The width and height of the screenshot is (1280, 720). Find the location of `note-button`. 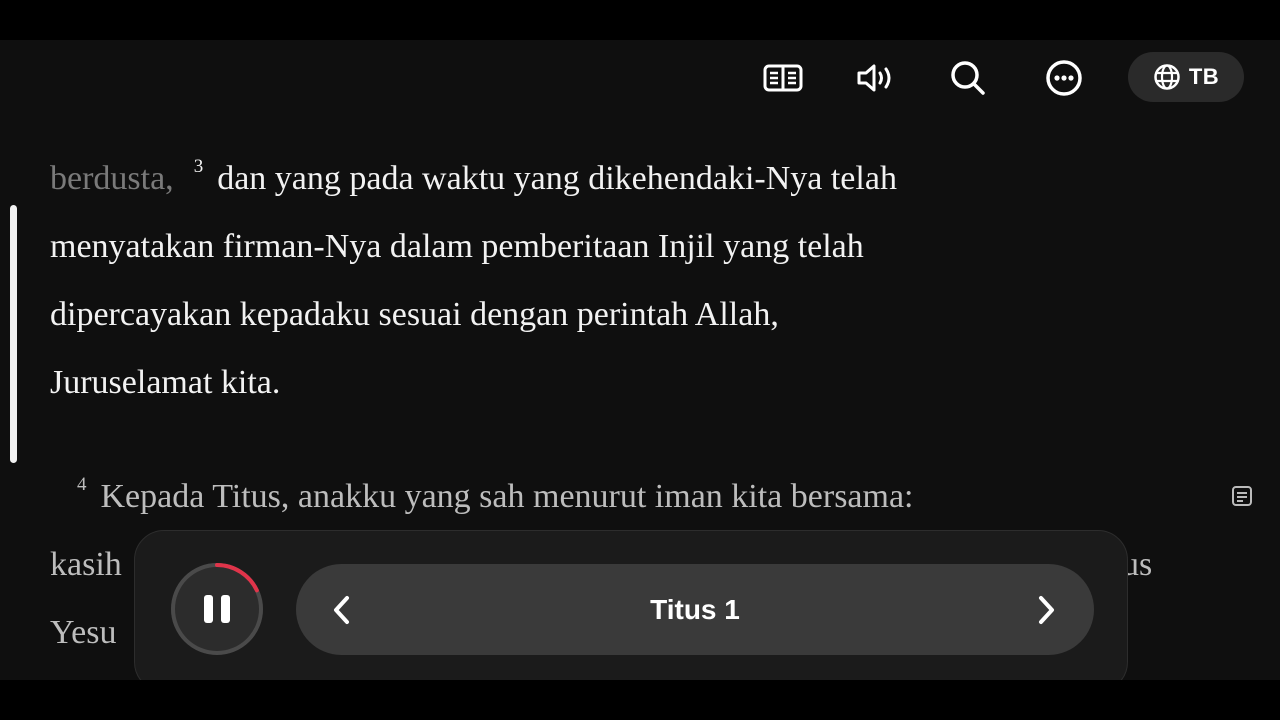

note-button is located at coordinates (1242, 498).